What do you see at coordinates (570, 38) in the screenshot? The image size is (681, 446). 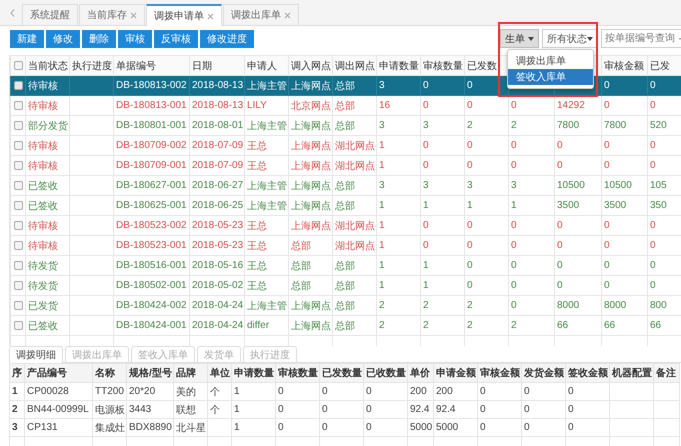 I see `status-select: 所有状态` at bounding box center [570, 38].